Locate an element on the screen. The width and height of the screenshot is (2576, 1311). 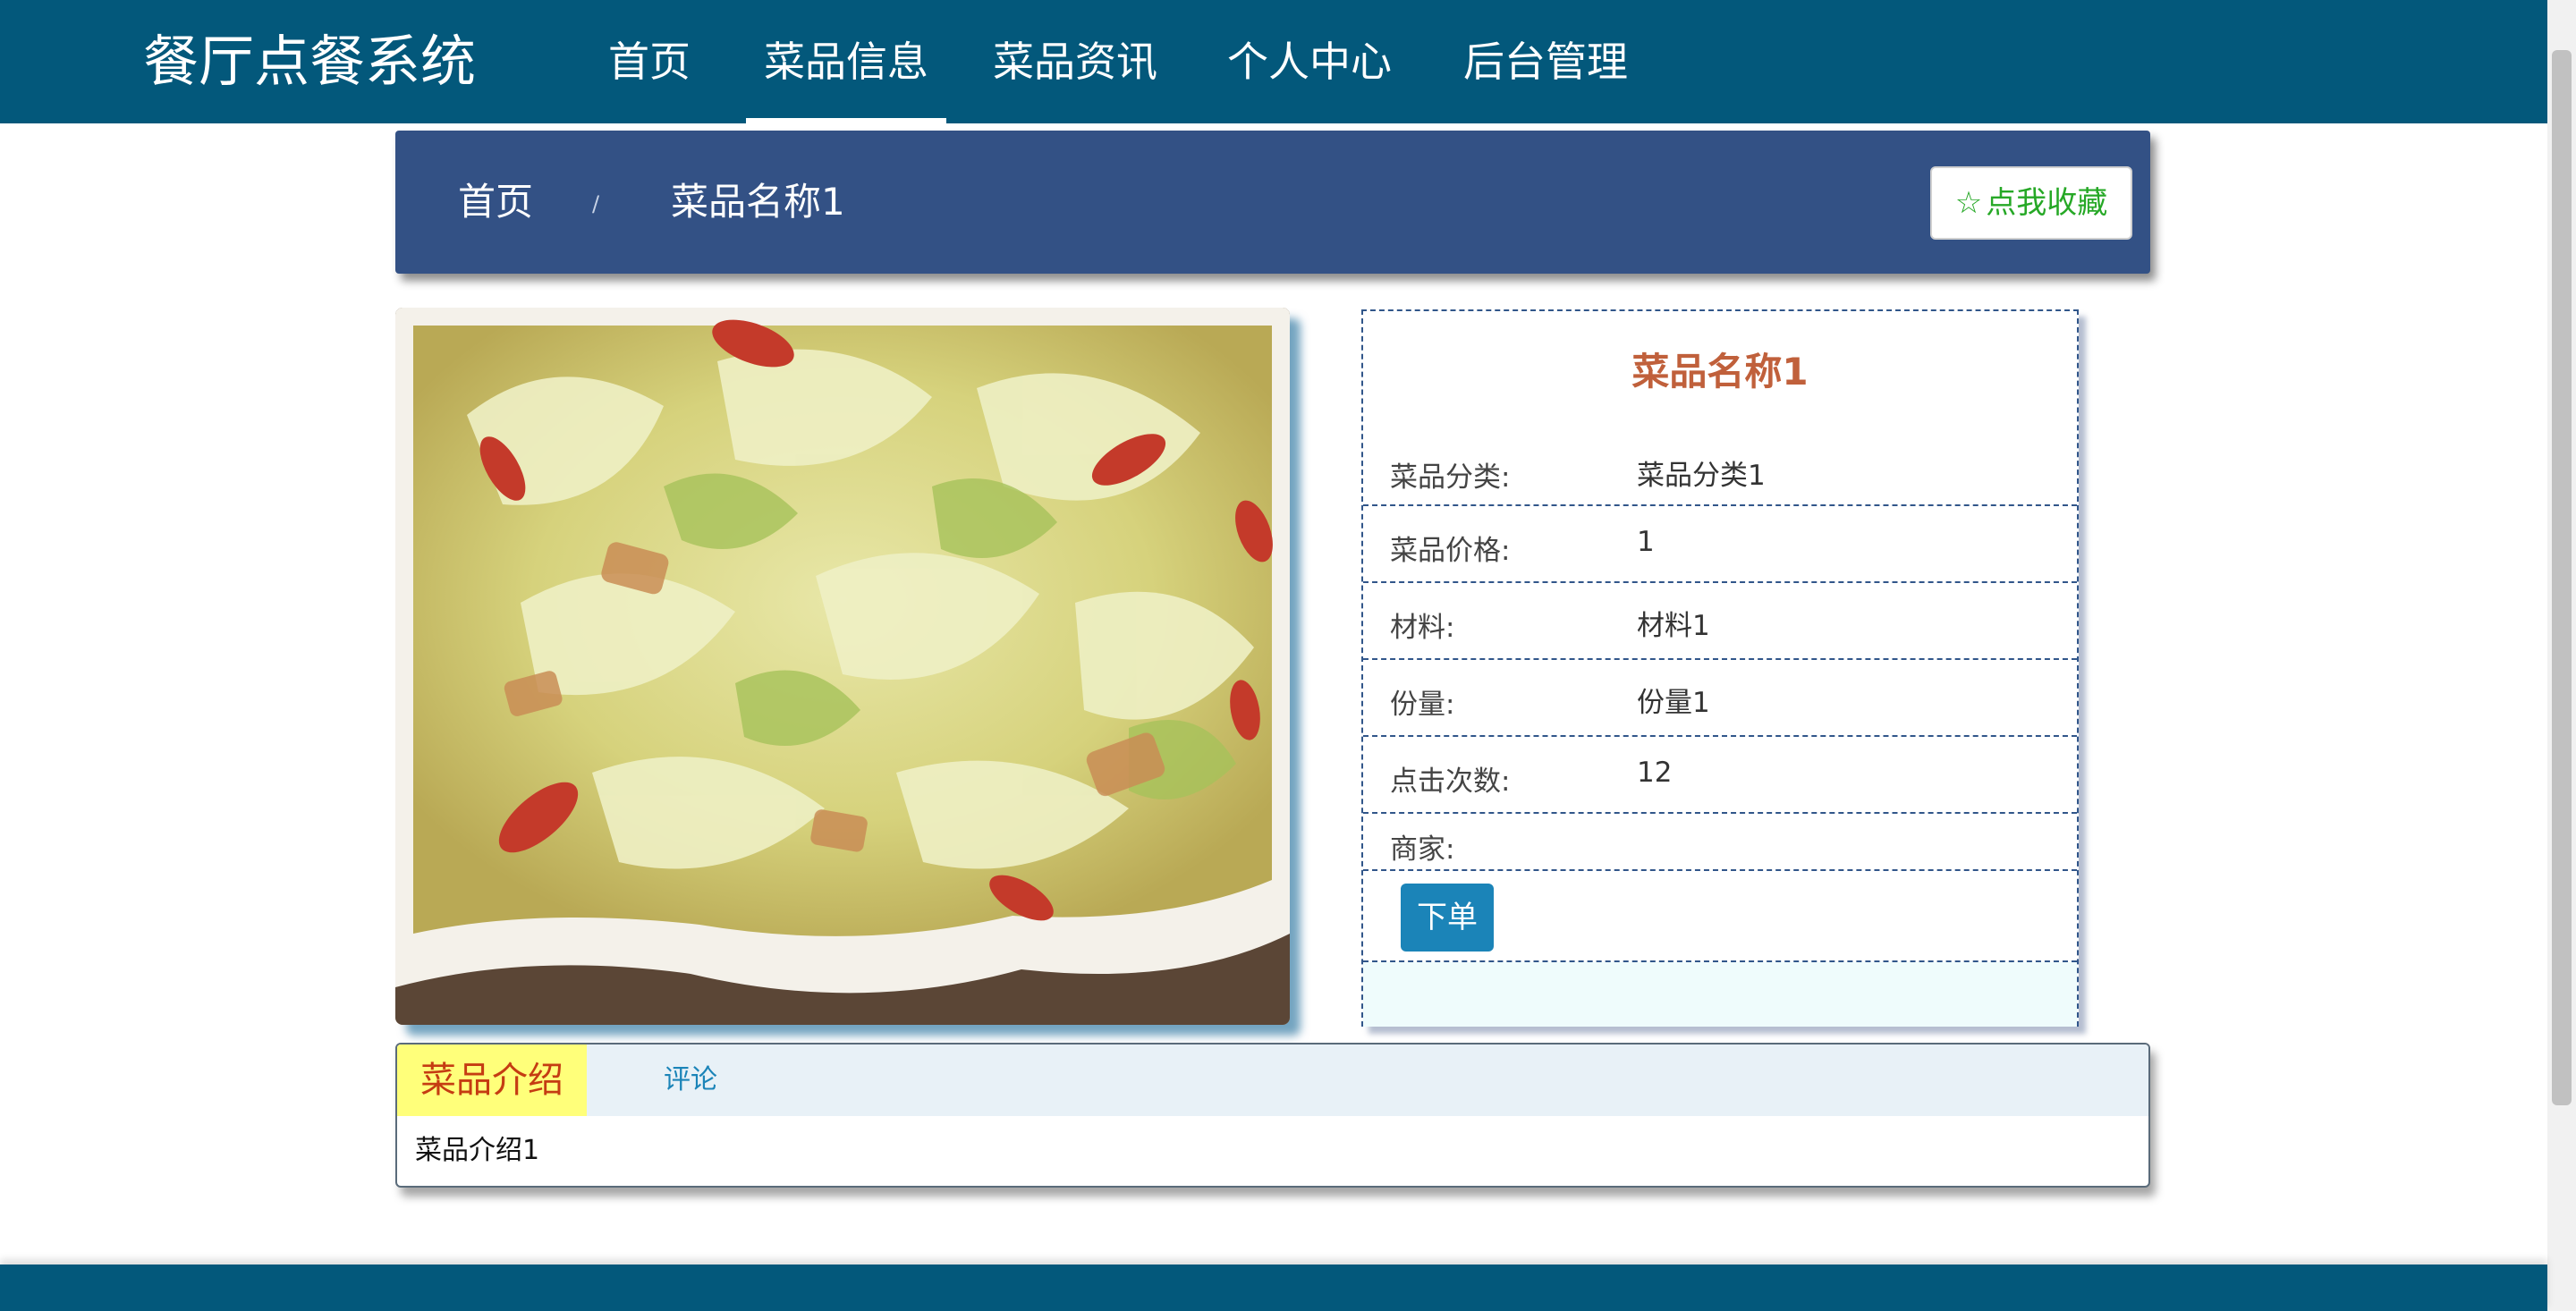
field-value: 1 is located at coordinates (1646, 542).